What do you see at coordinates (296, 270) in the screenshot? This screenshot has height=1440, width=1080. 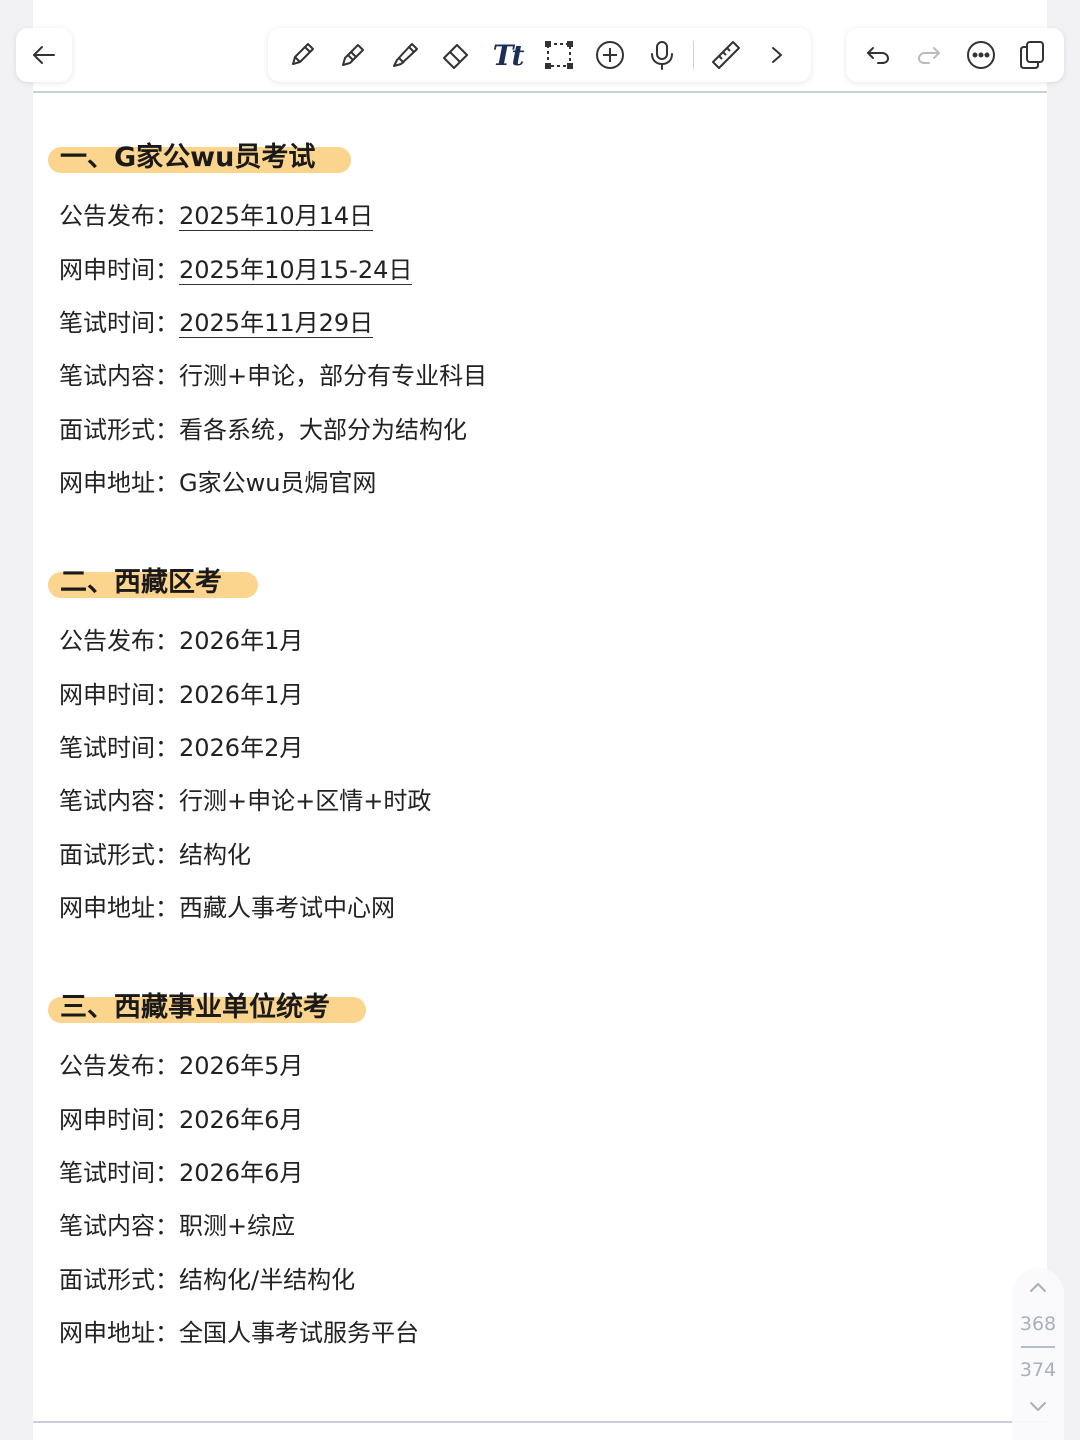 I see `row-value: 2025年10月15-24日` at bounding box center [296, 270].